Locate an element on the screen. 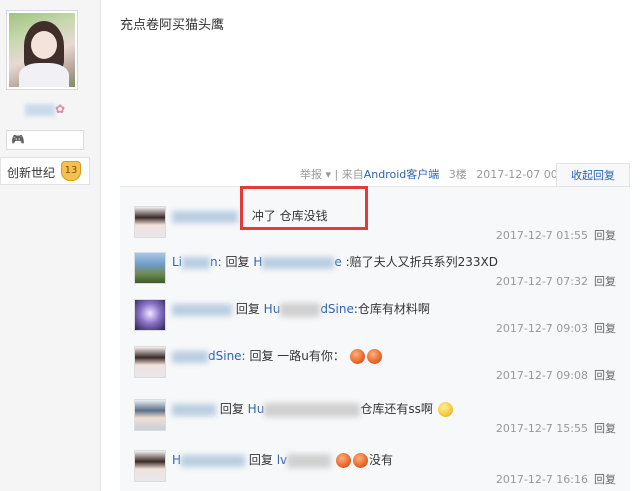 This screenshot has width=640, height=491. reply-text: H 回复 lv 没有 is located at coordinates (282, 460).